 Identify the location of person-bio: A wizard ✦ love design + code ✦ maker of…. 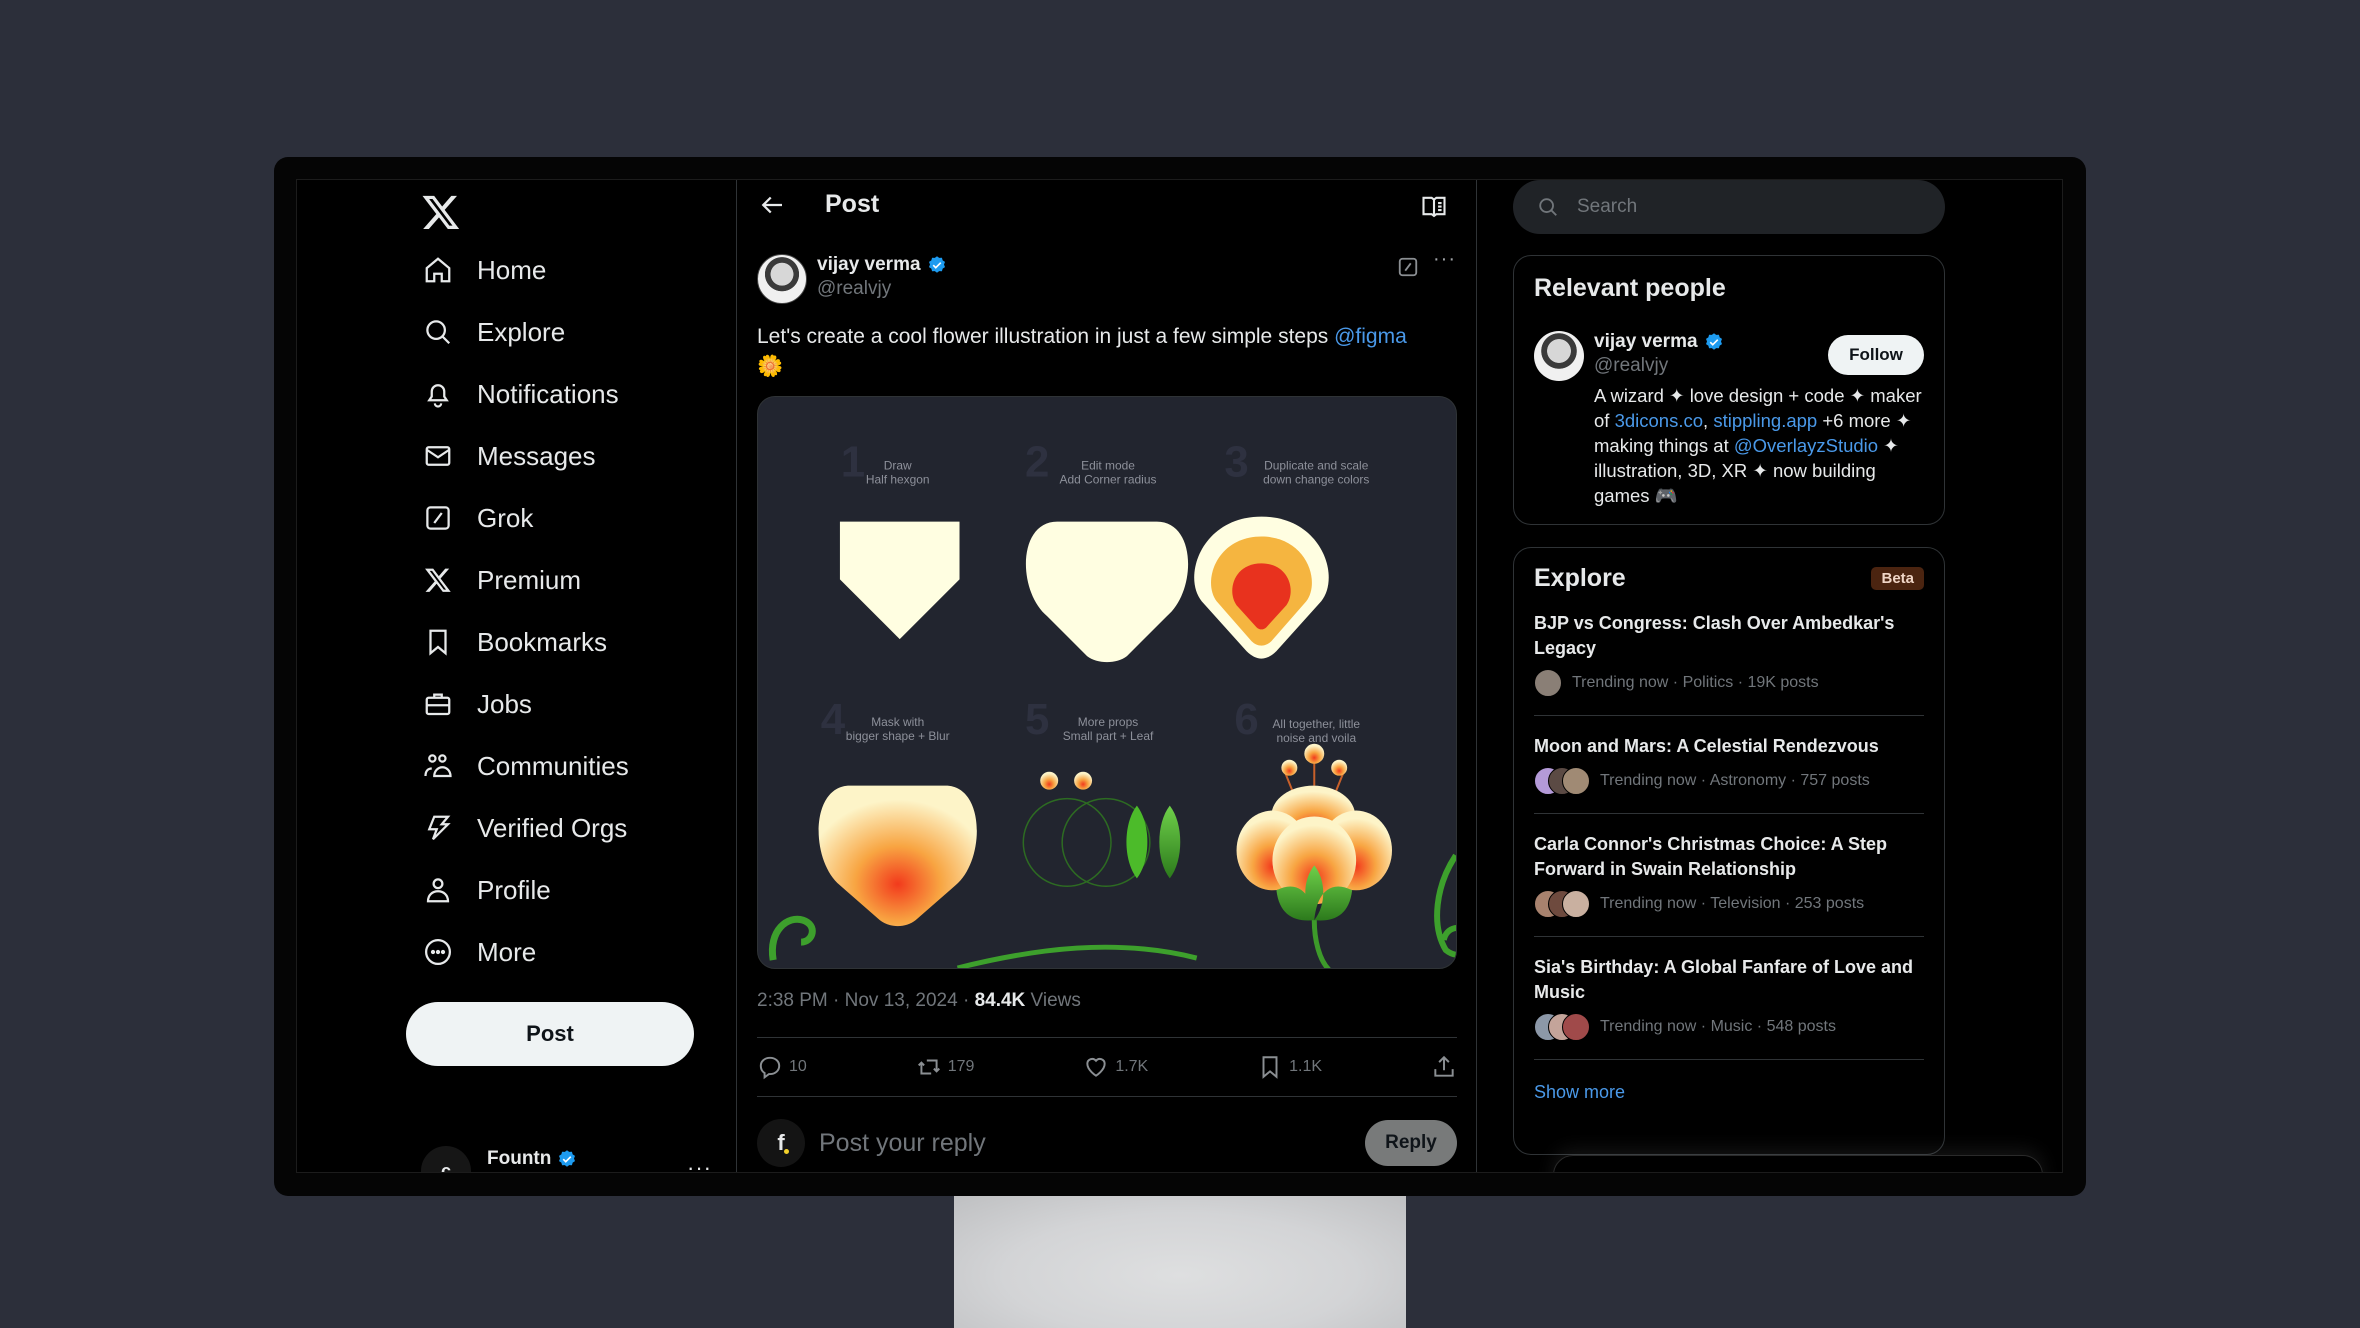
(1764, 445).